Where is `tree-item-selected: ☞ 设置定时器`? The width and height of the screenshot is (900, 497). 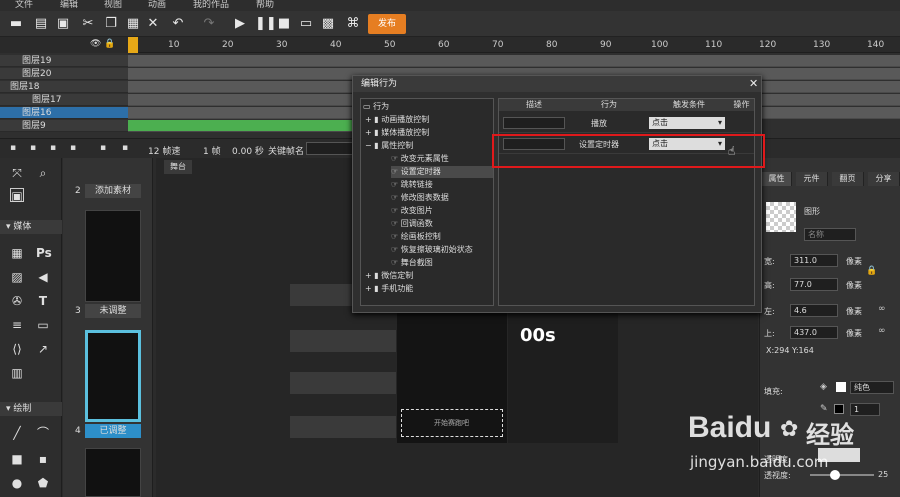 tree-item-selected: ☞ 设置定时器 is located at coordinates (442, 172).